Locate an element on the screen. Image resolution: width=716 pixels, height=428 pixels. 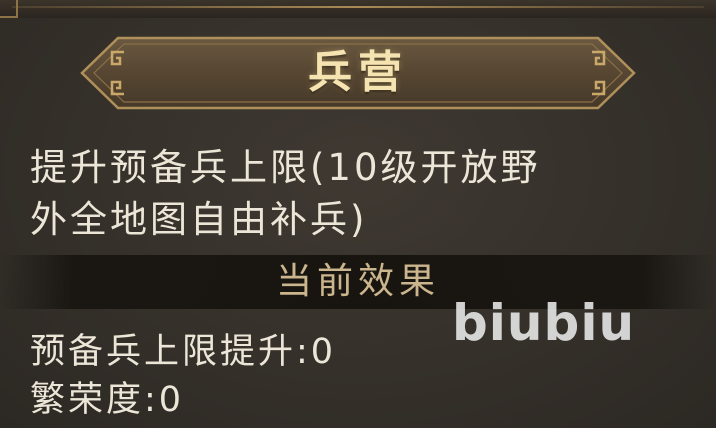
description-line-1: 提升预备兵上限(10级开放野 is located at coordinates (285, 167).